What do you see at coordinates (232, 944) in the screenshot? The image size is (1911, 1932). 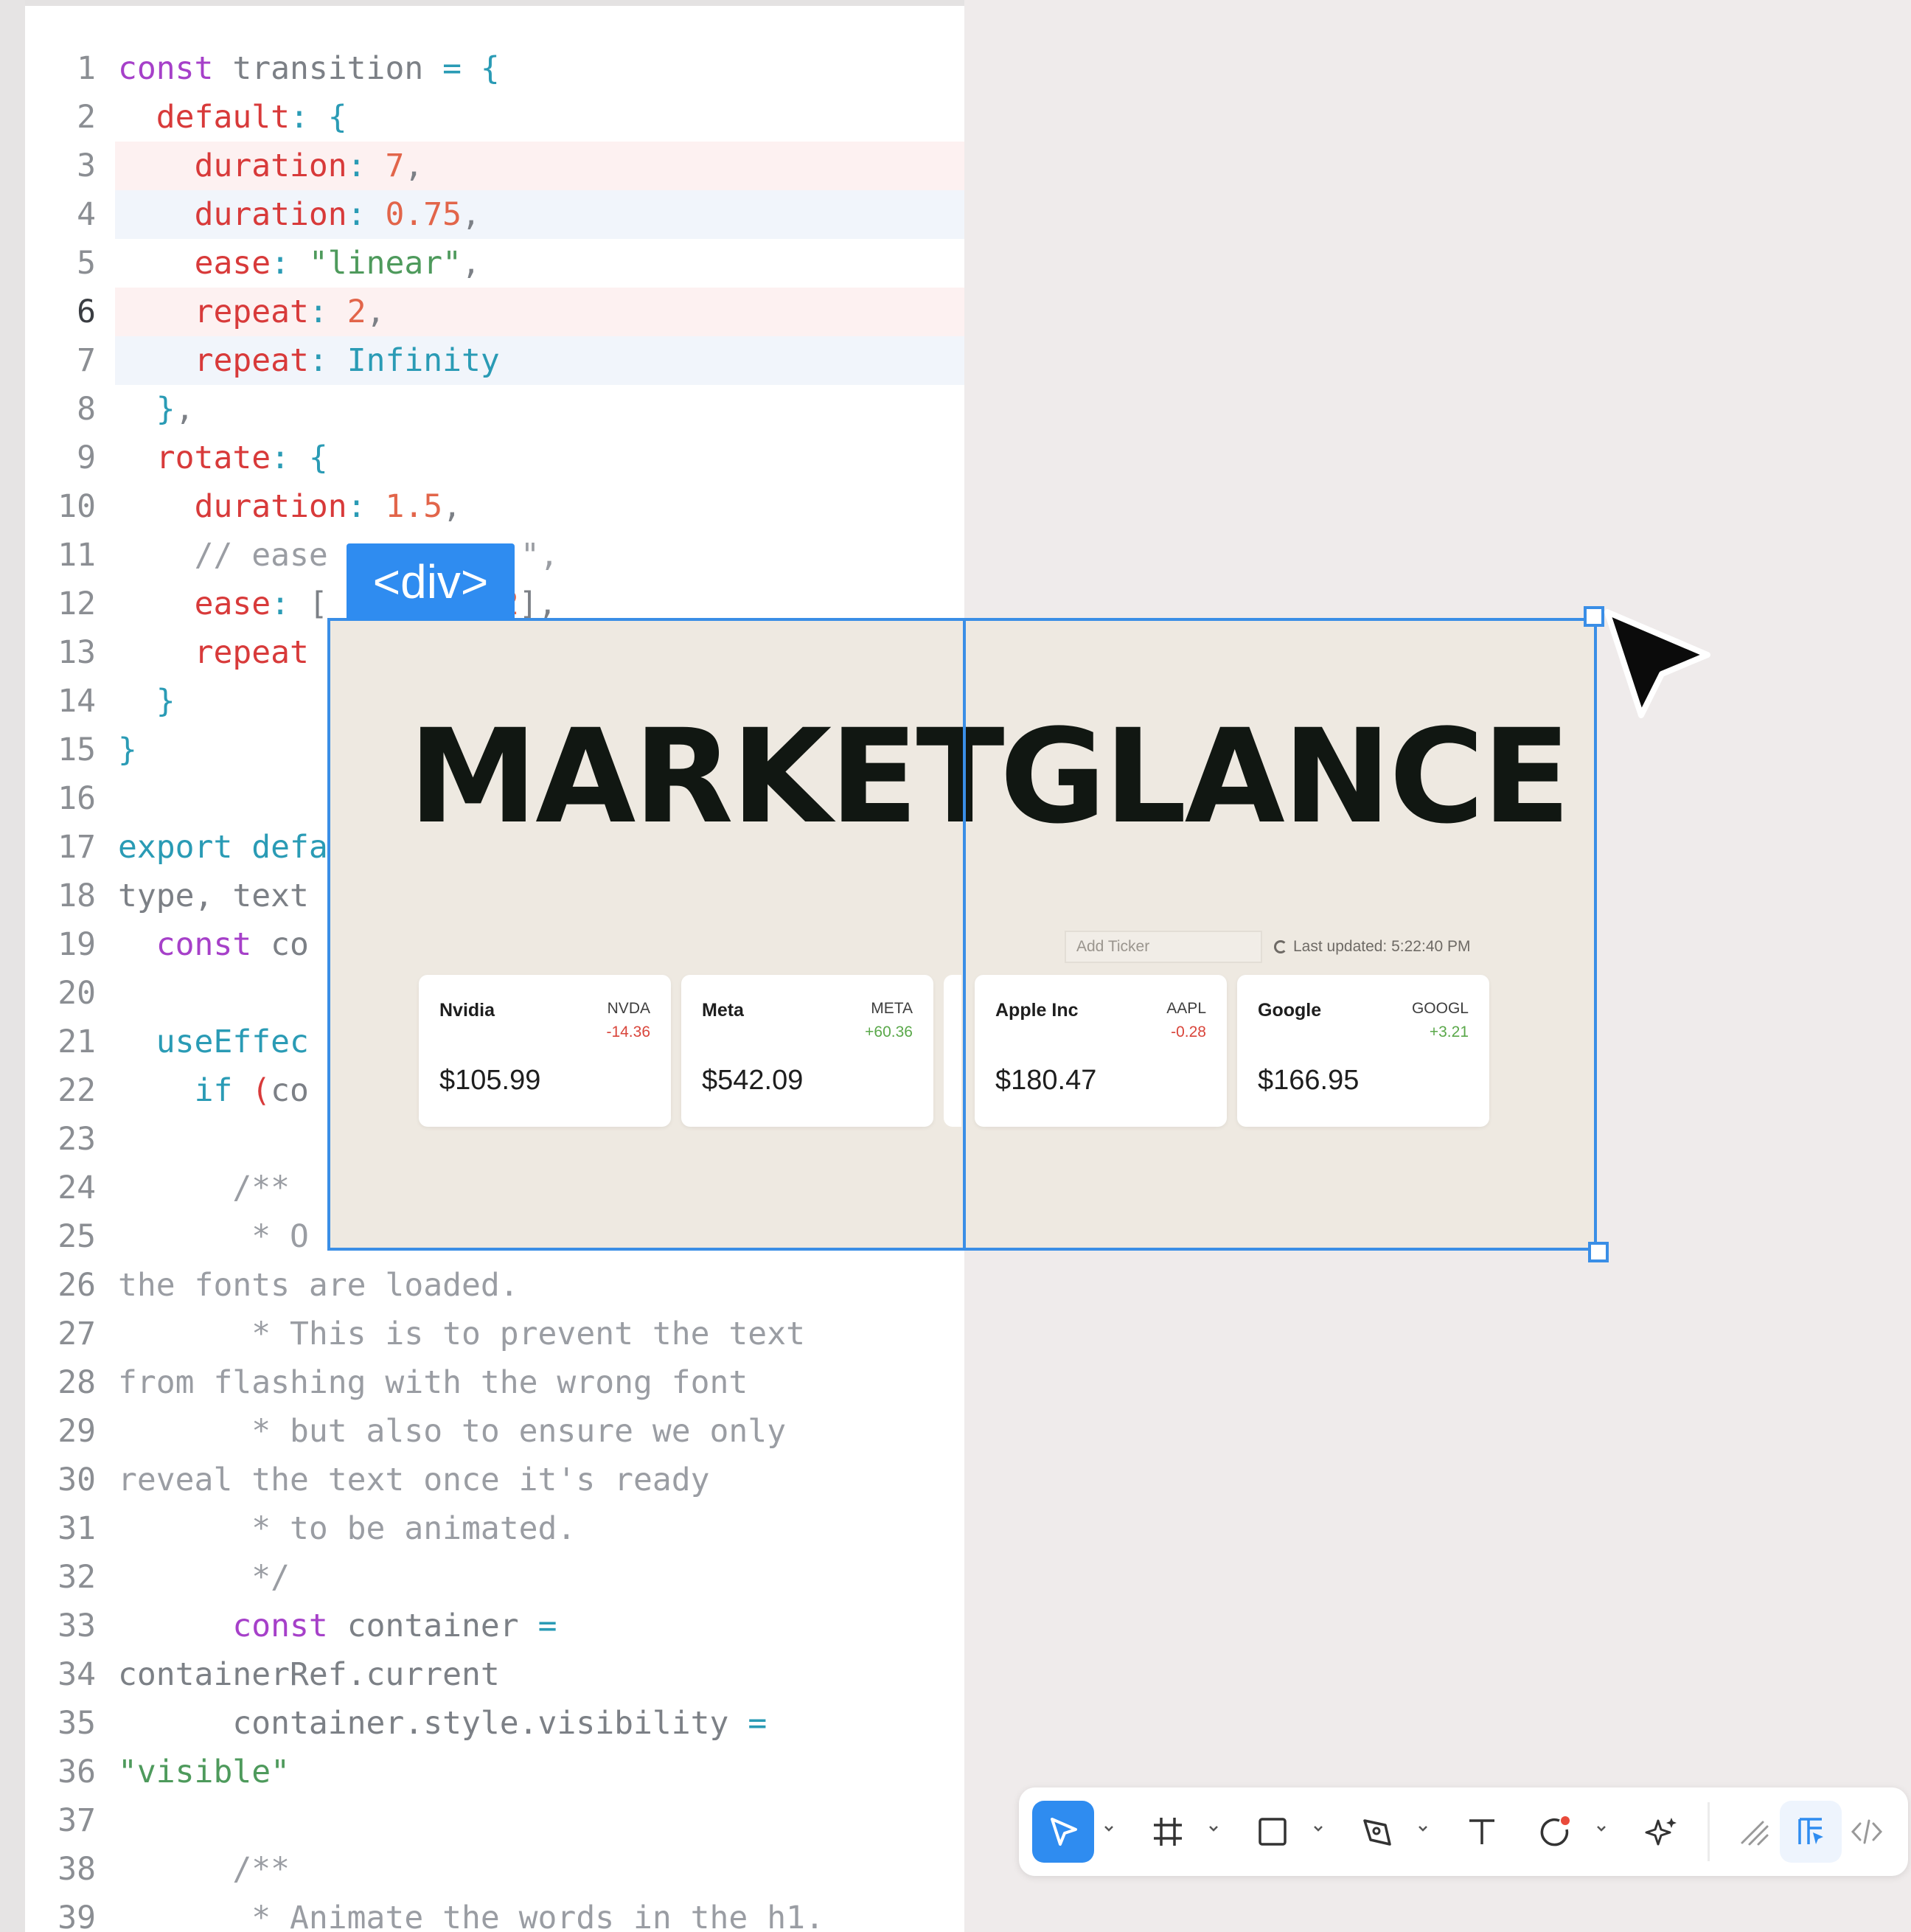 I see `code-text: const co` at bounding box center [232, 944].